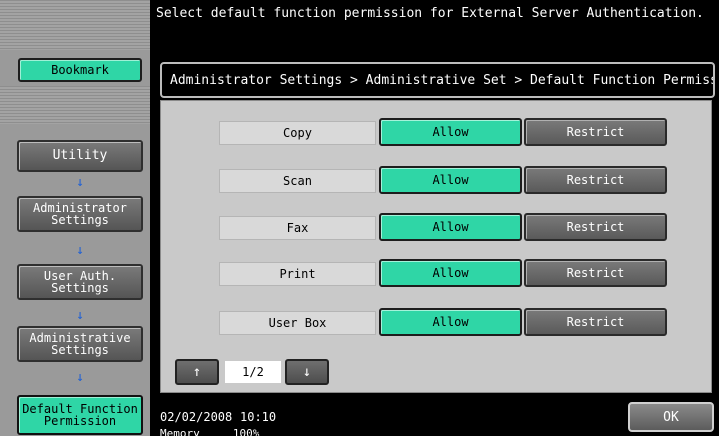 The height and width of the screenshot is (436, 719). What do you see at coordinates (196, 417) in the screenshot?
I see `status-date: 02/02/2008` at bounding box center [196, 417].